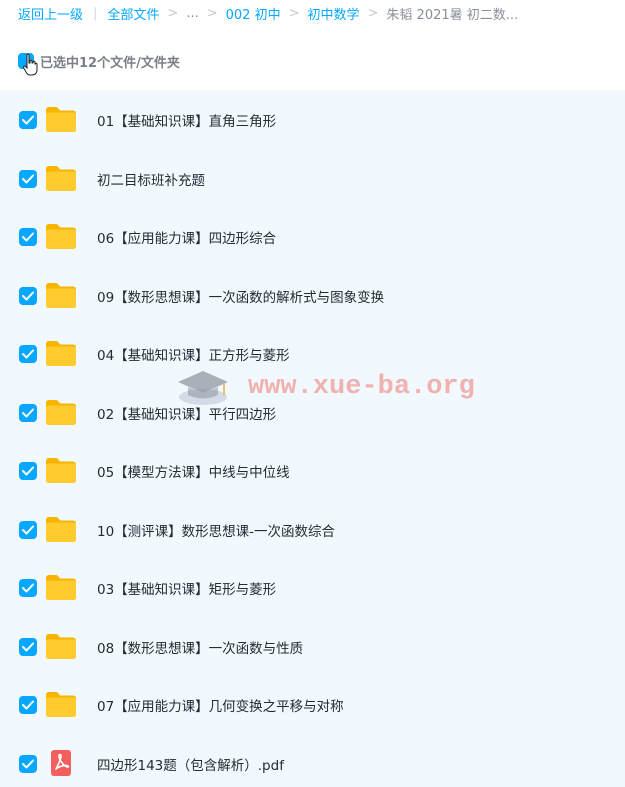 This screenshot has width=625, height=787. Describe the element at coordinates (312, 354) in the screenshot. I see `file-row: 04【基础知识课】正方形与菱形` at that location.